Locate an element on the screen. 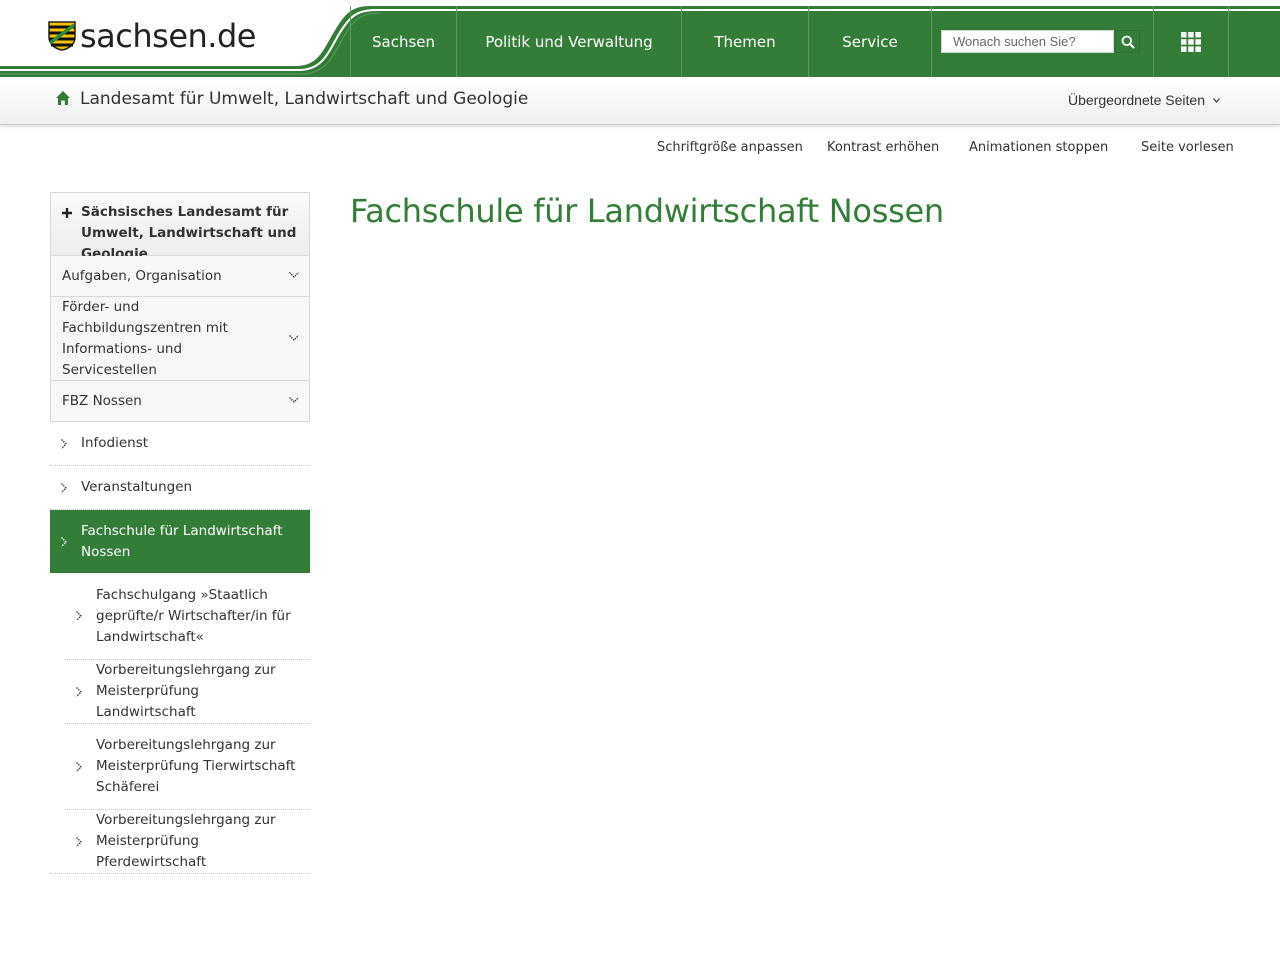 The width and height of the screenshot is (1280, 960). nav-item-politik-und-verwaltung: Politik und Verwaltung is located at coordinates (568, 41).